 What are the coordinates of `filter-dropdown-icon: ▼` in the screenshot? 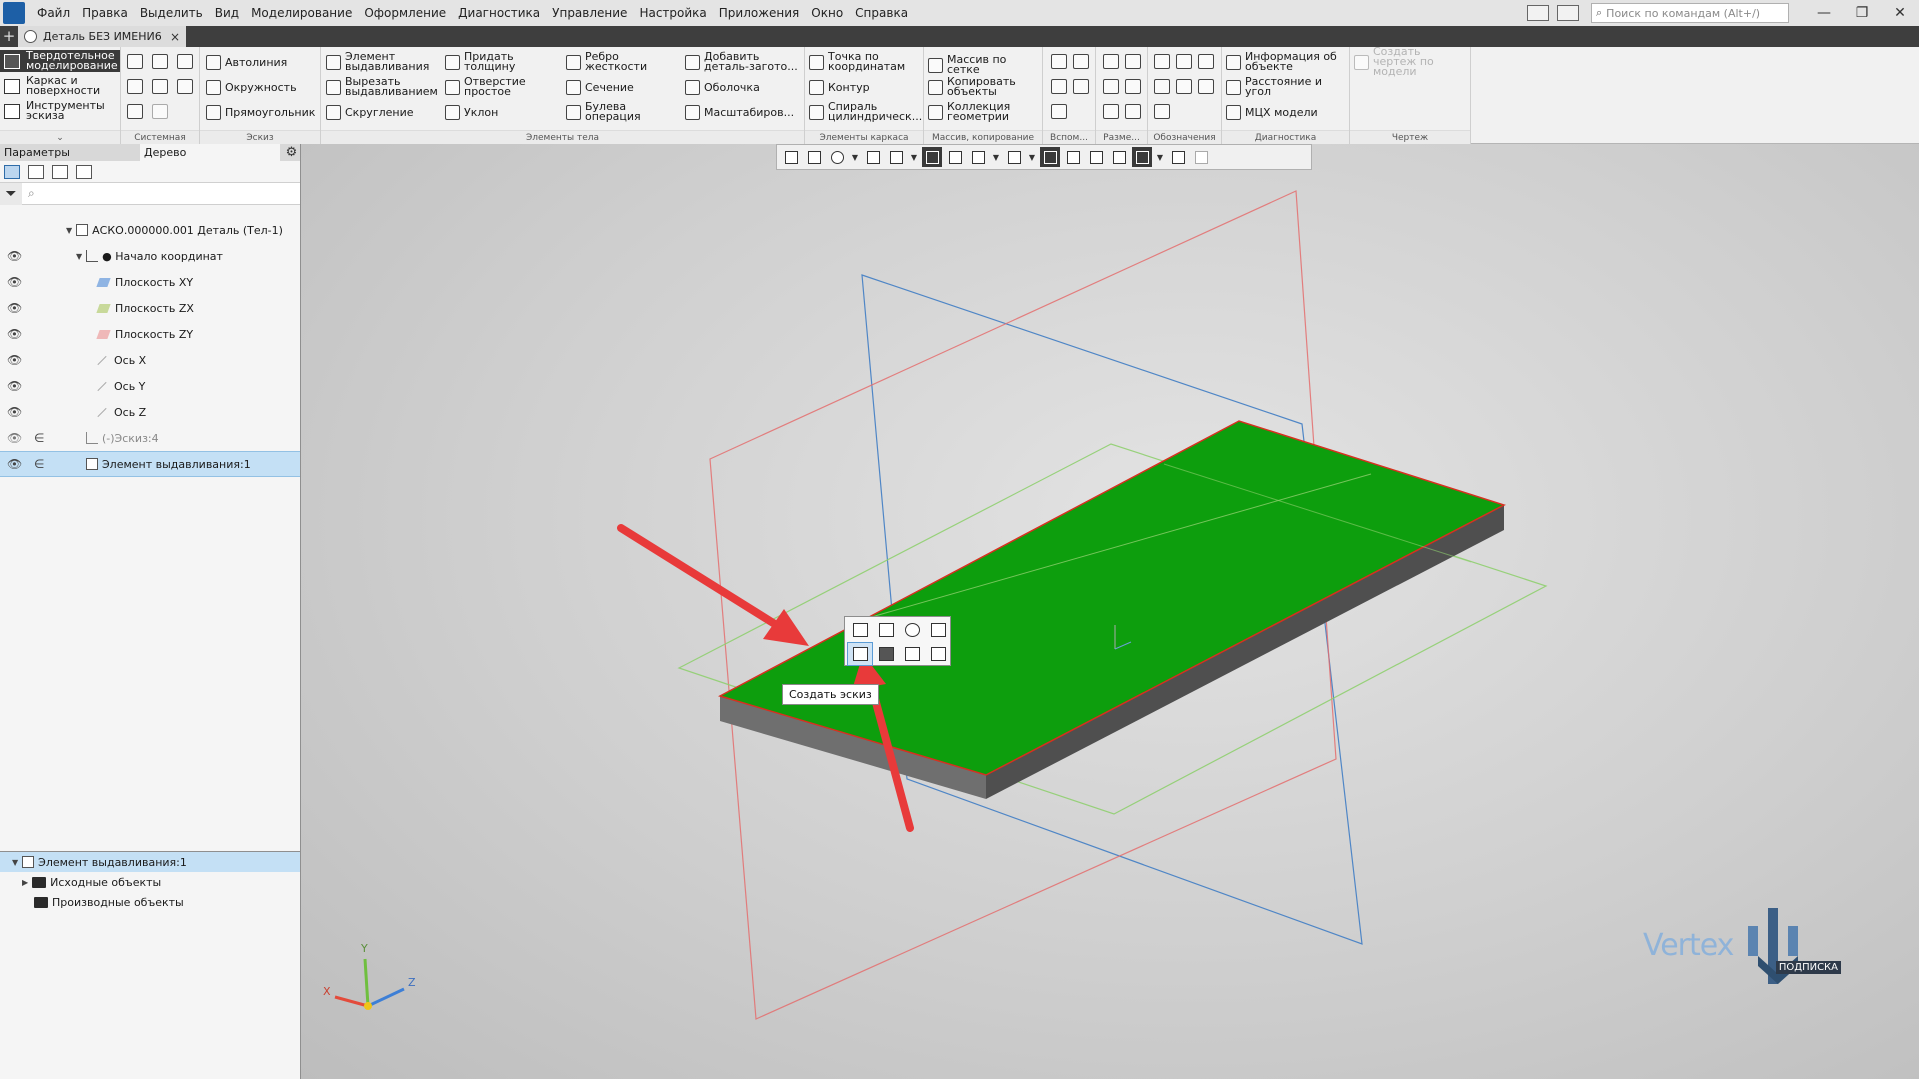 It's located at (1160, 157).